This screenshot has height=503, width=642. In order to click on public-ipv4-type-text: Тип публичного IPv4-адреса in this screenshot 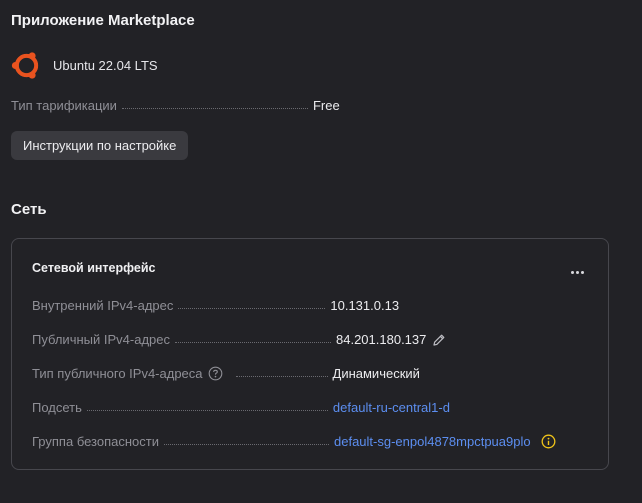, I will do `click(117, 373)`.